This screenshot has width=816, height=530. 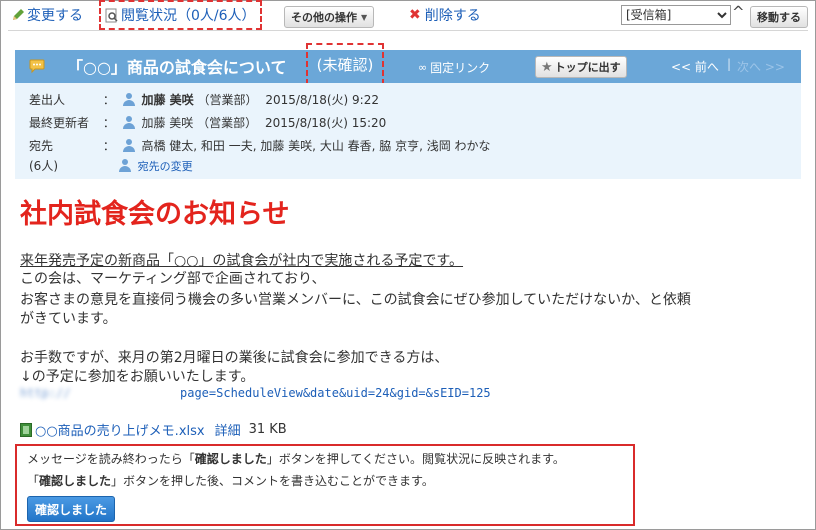 What do you see at coordinates (111, 15) in the screenshot?
I see `magnifier-page-icon` at bounding box center [111, 15].